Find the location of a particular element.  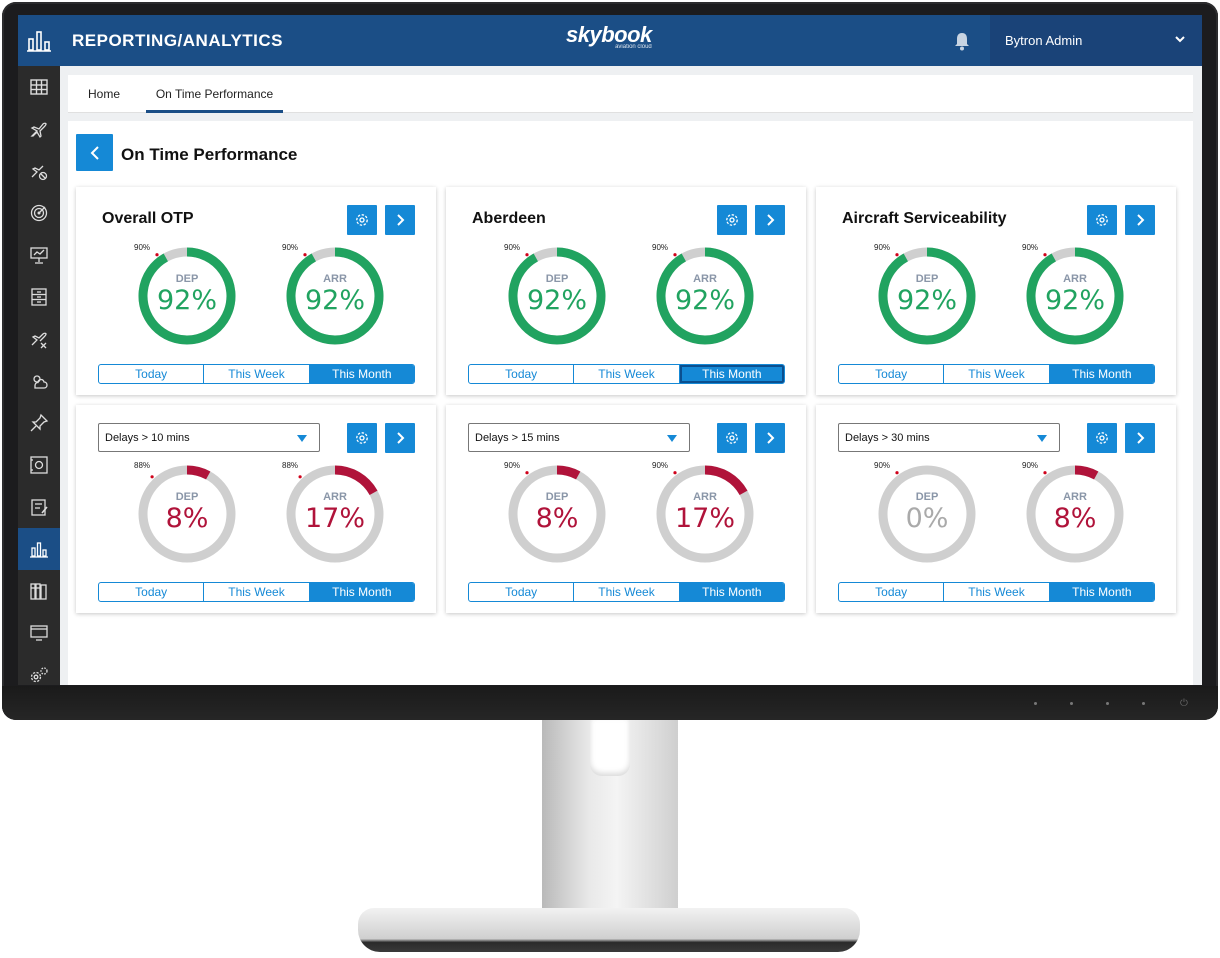

delay-filter-value: Delays > 30 mins is located at coordinates (887, 437).